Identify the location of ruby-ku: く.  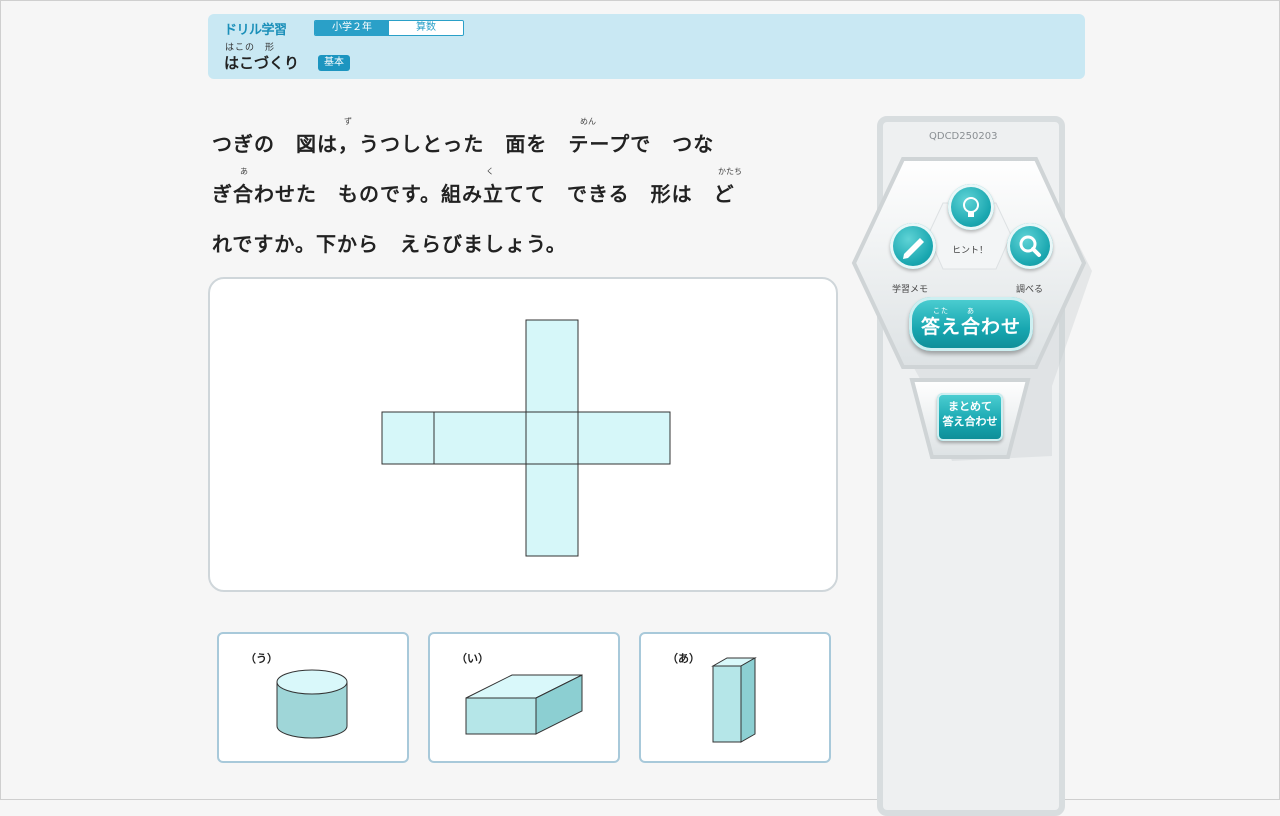
(490, 171).